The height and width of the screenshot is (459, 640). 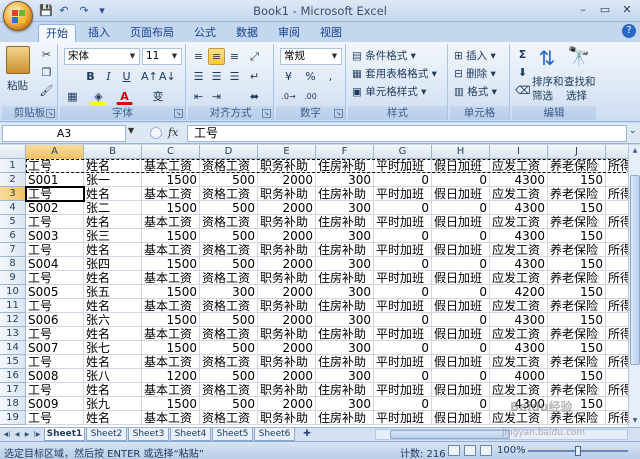 I want to click on row-header: 18, so click(x=13, y=404).